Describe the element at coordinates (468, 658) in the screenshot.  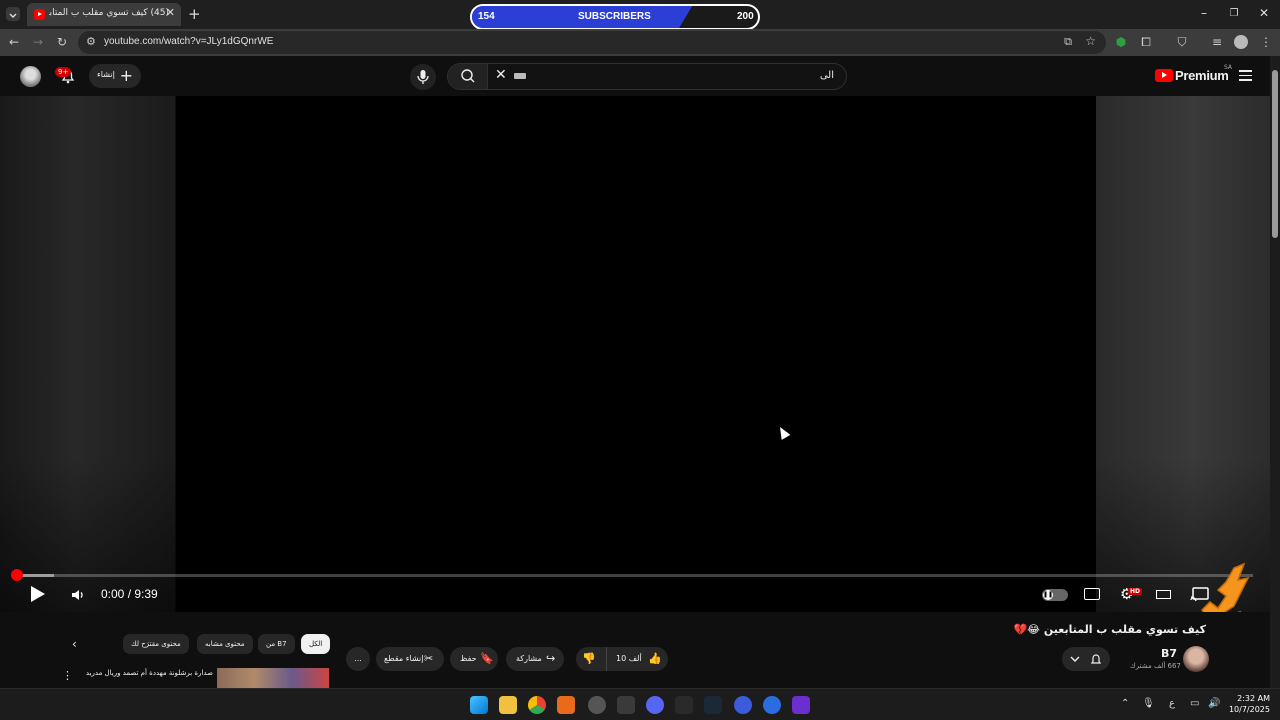
I see `save-label: حفظ` at that location.